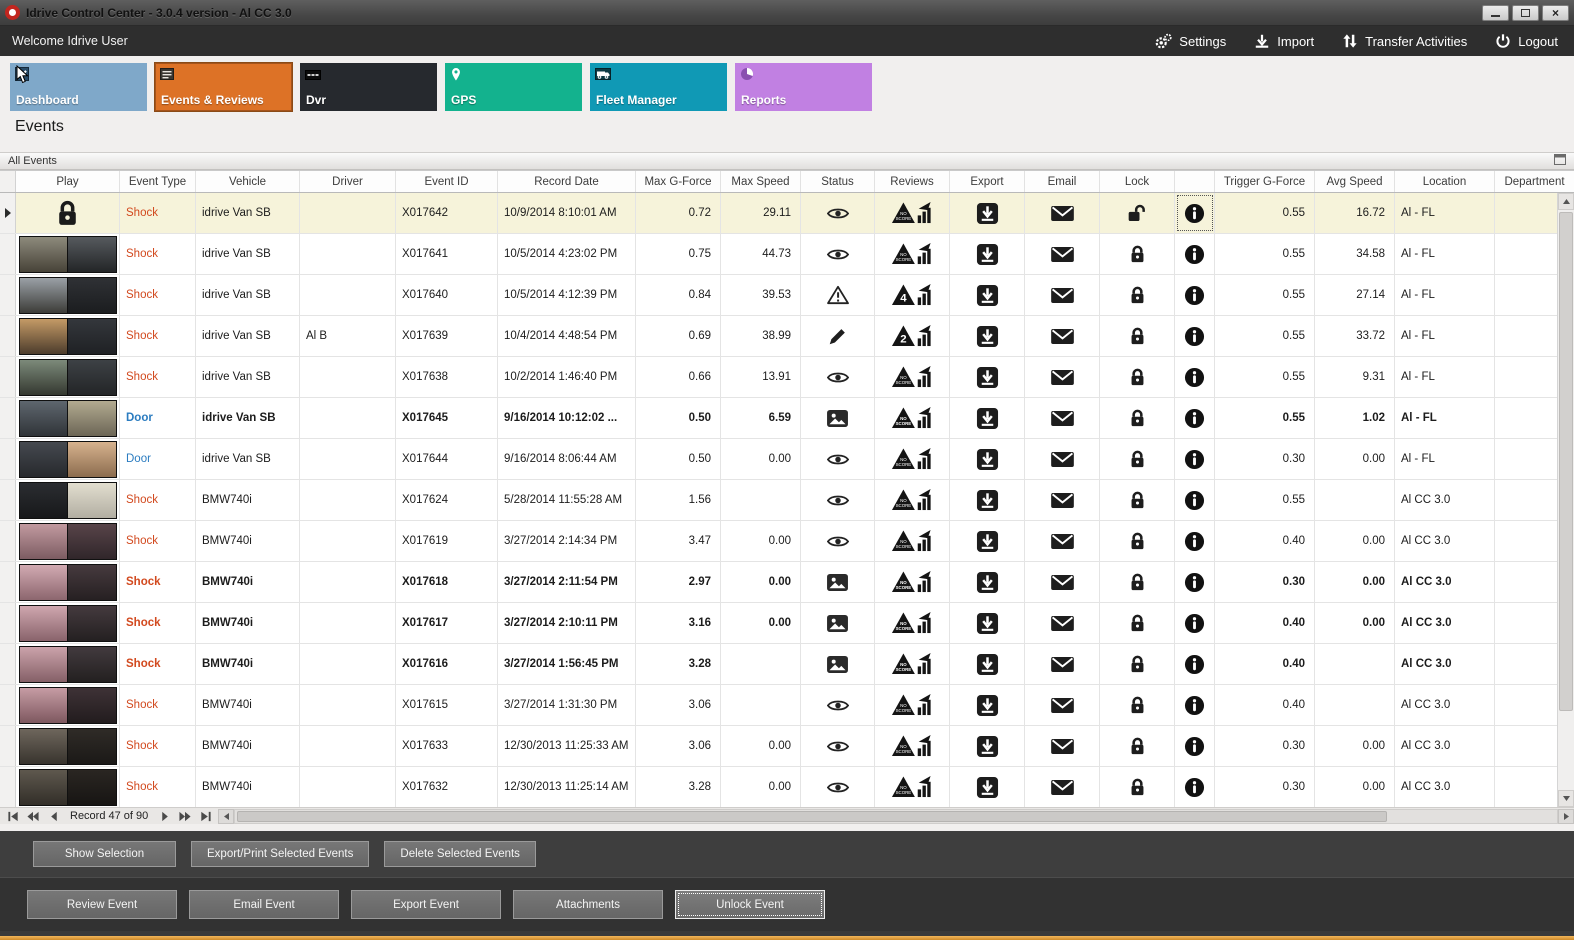 The image size is (1574, 940). What do you see at coordinates (13, 816) in the screenshot?
I see `record-nav-first-icon` at bounding box center [13, 816].